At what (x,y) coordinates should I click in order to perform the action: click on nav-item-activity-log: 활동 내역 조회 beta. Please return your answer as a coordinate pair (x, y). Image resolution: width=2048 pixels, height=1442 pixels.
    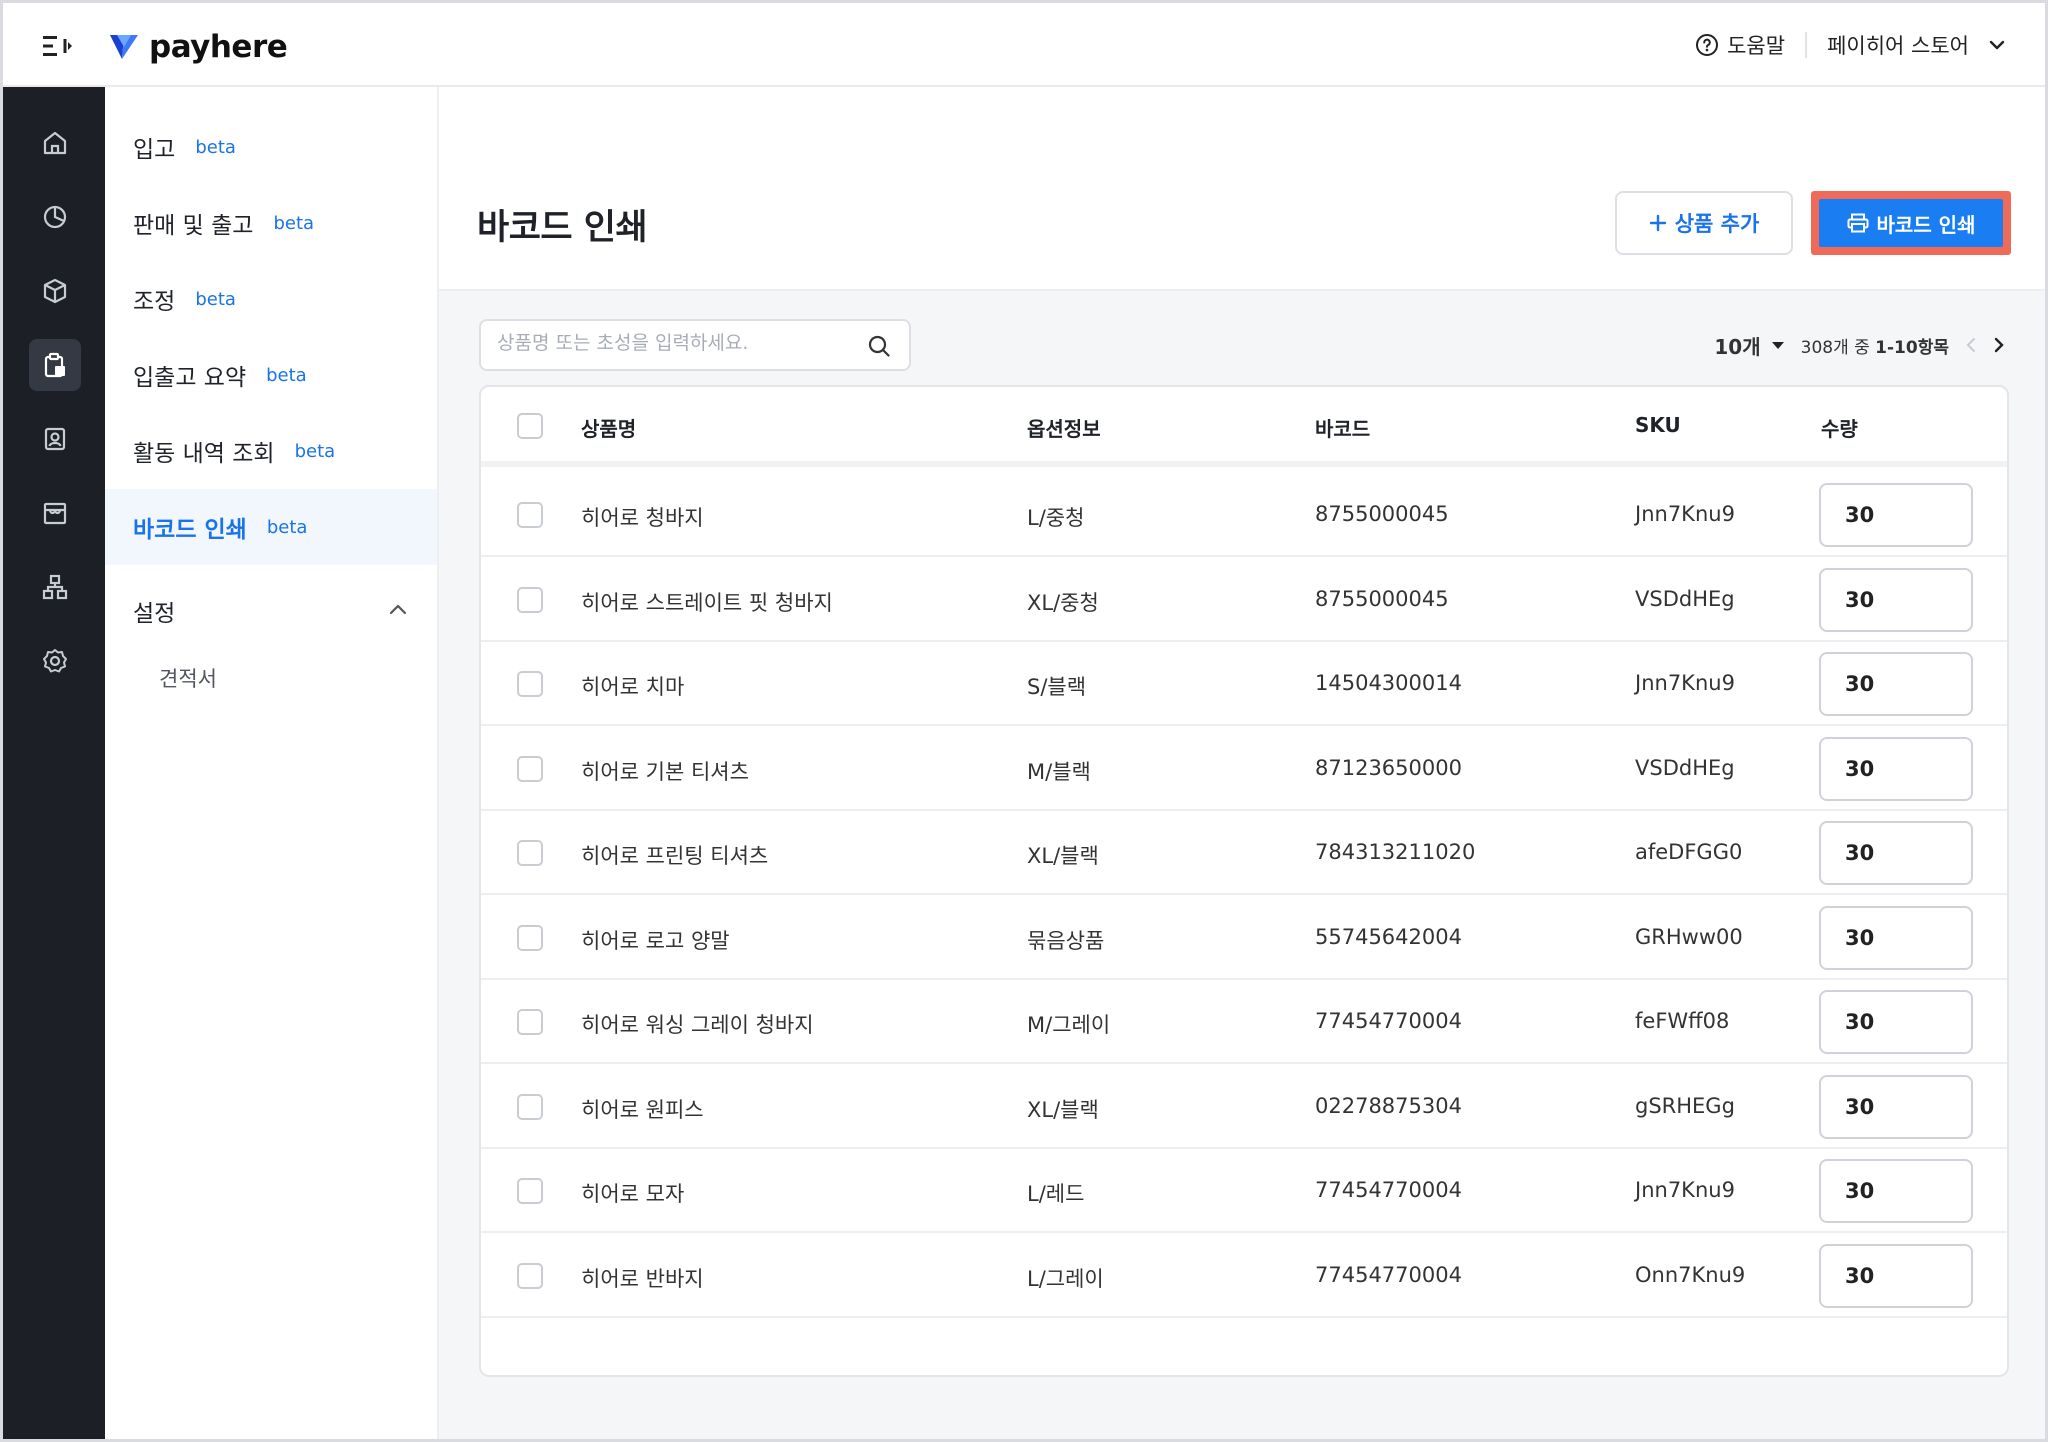
    Looking at the image, I should click on (271, 451).